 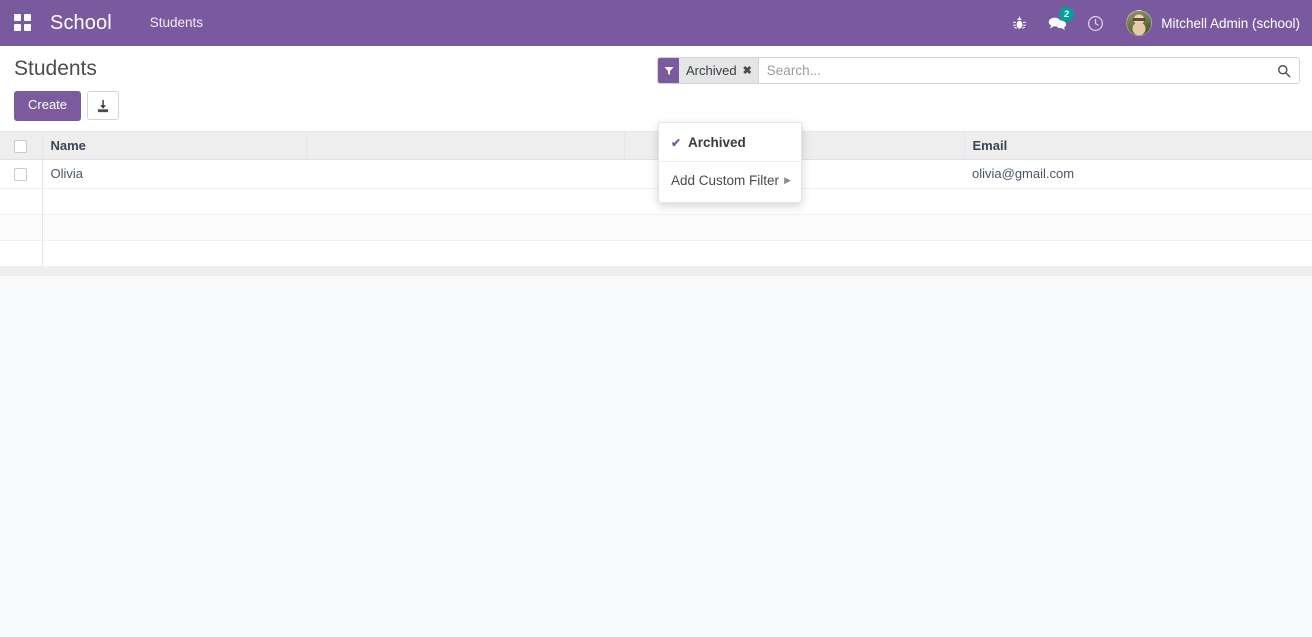 What do you see at coordinates (176, 23) in the screenshot?
I see `navbar-menu-students: Students` at bounding box center [176, 23].